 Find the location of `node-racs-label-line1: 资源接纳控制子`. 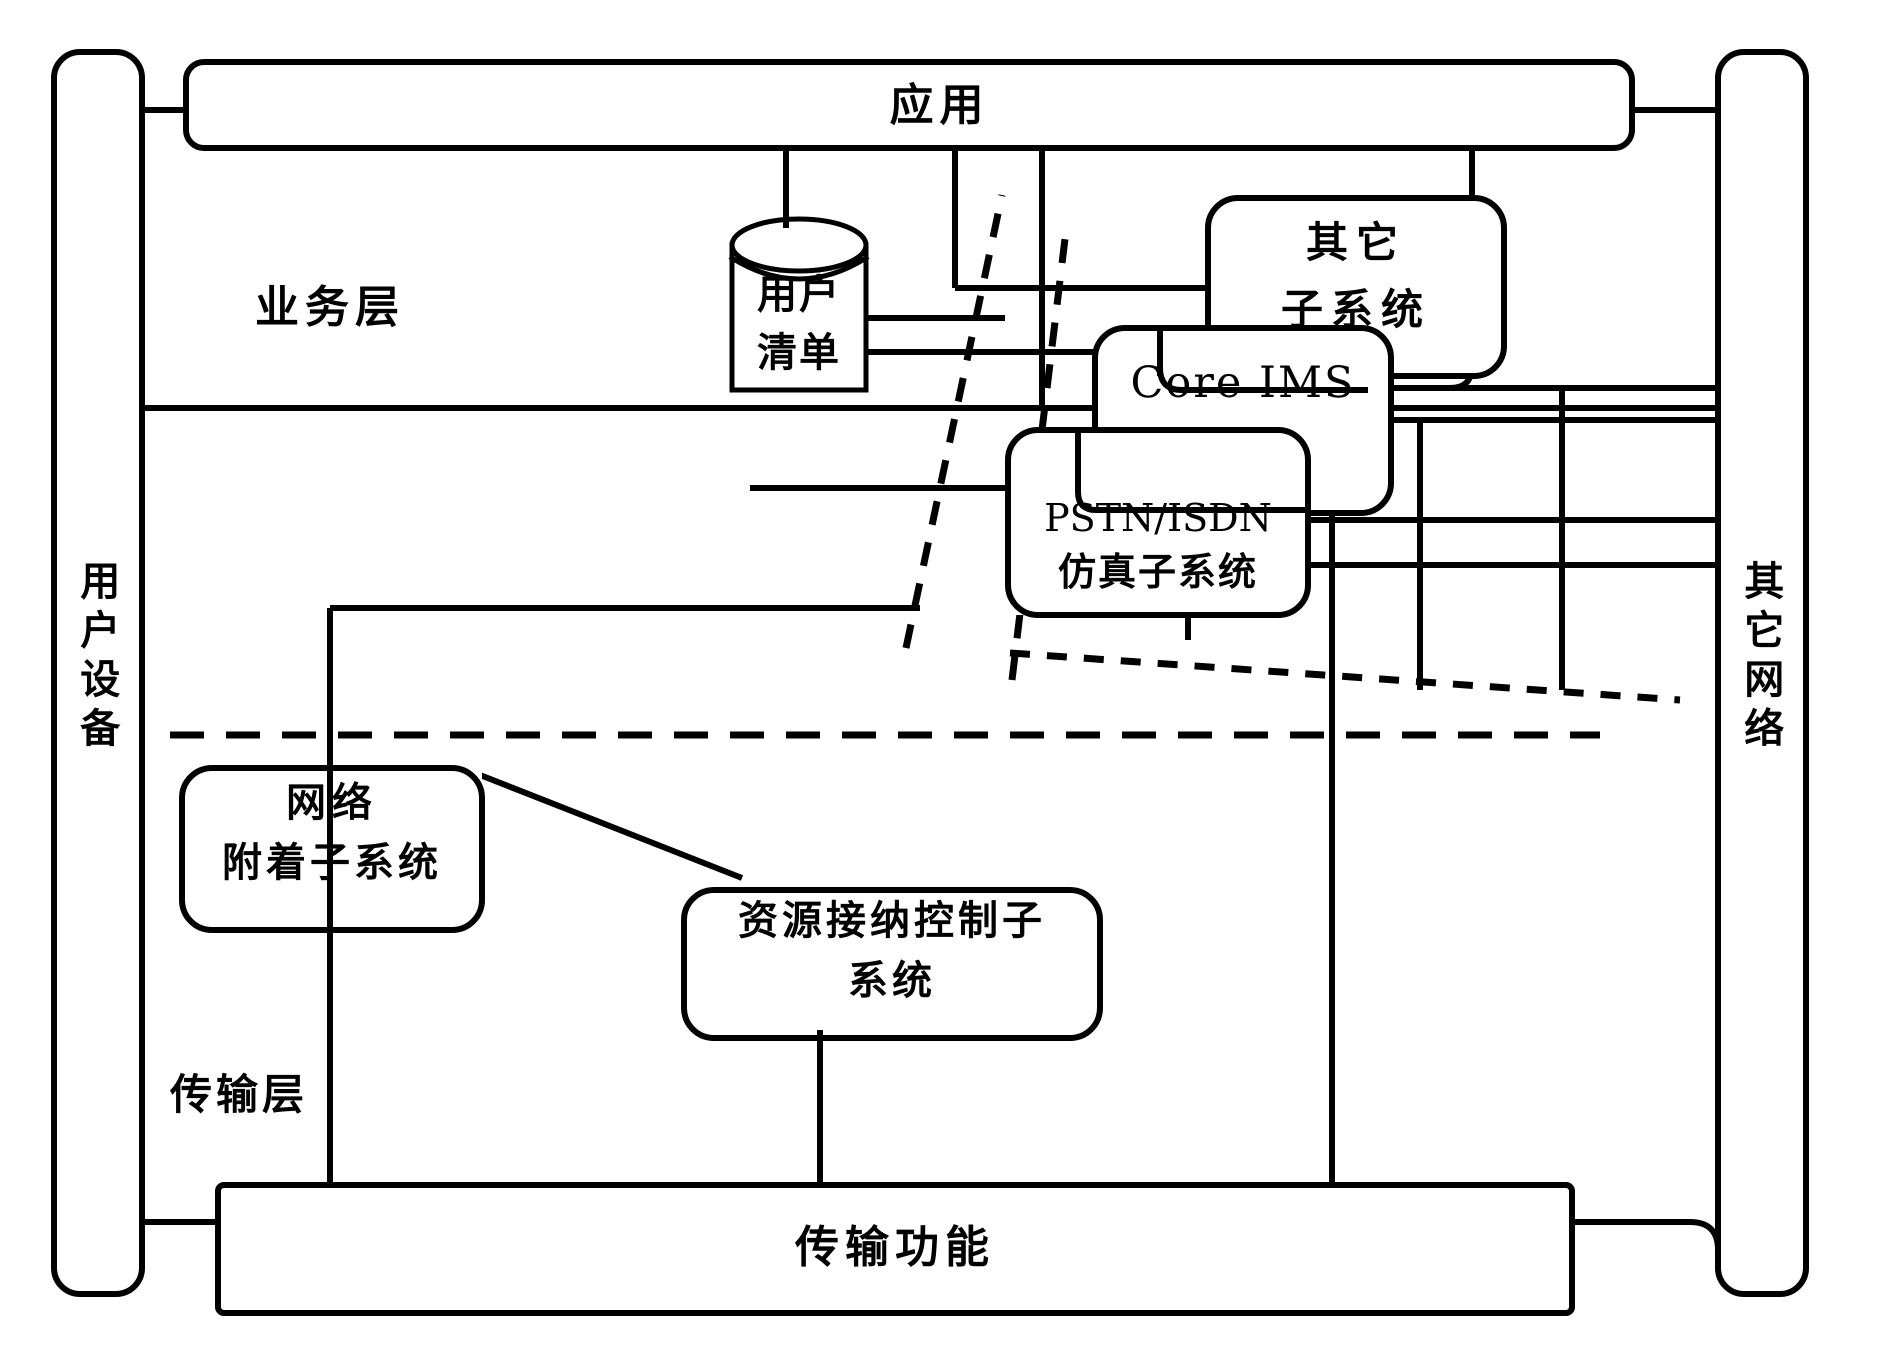

node-racs-label-line1: 资源接纳控制子 is located at coordinates (892, 921).